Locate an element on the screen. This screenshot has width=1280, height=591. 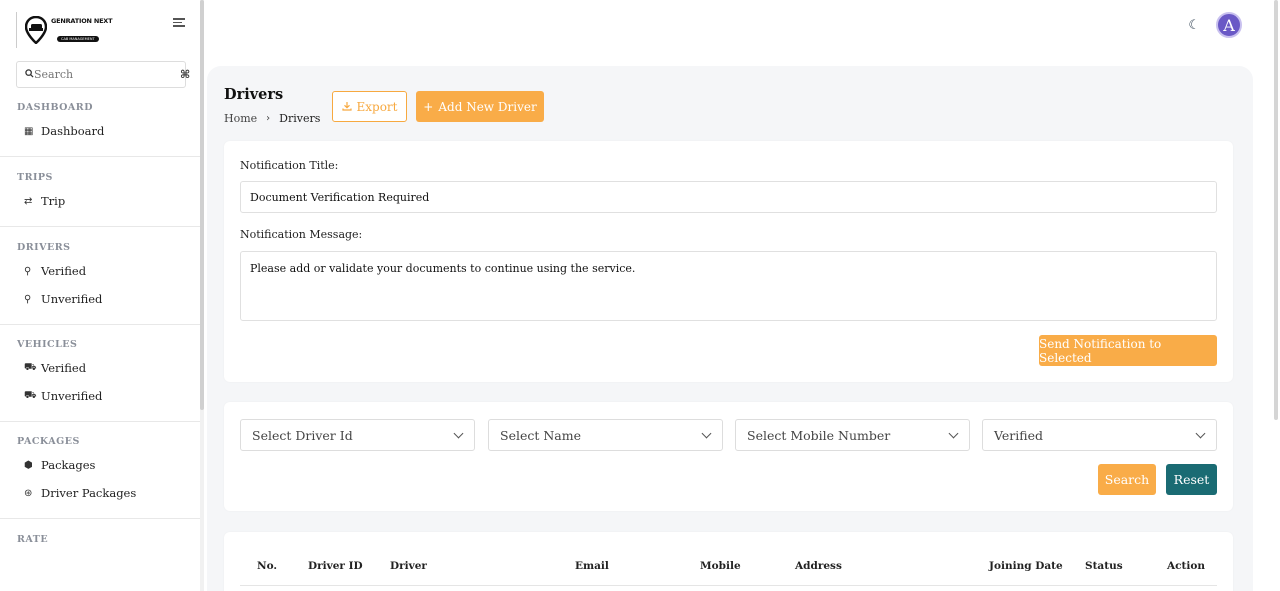
section-dashboard: DASHBOARD ▦ Dashboard is located at coordinates (100, 123).